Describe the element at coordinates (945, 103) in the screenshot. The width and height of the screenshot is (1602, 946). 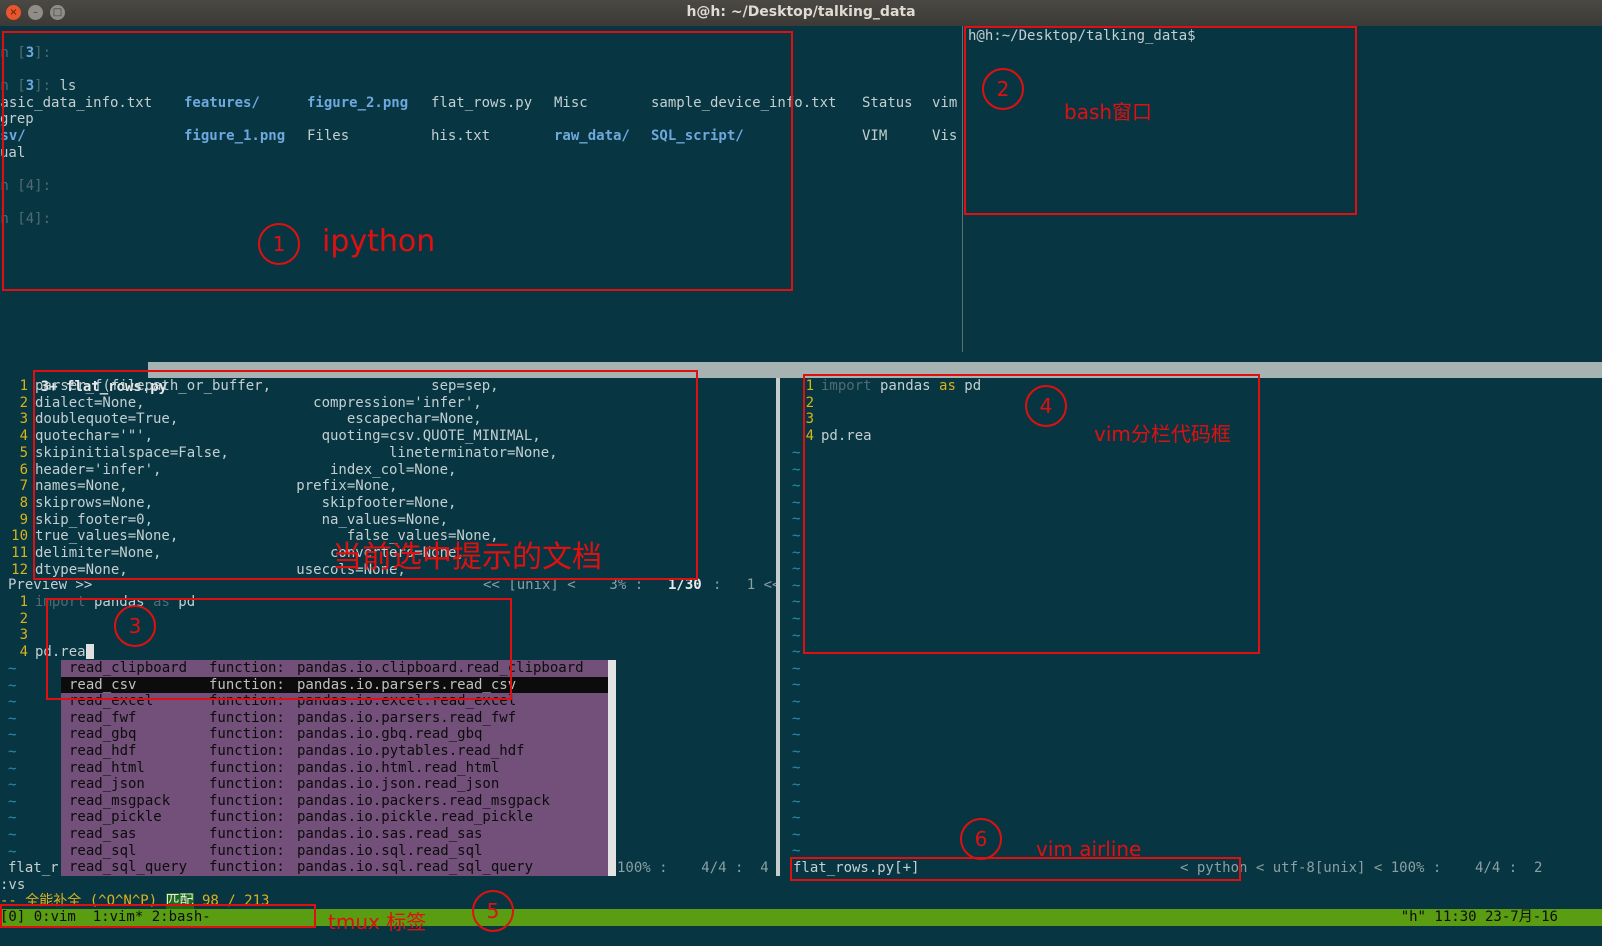
I see `ls-entry: vim` at that location.